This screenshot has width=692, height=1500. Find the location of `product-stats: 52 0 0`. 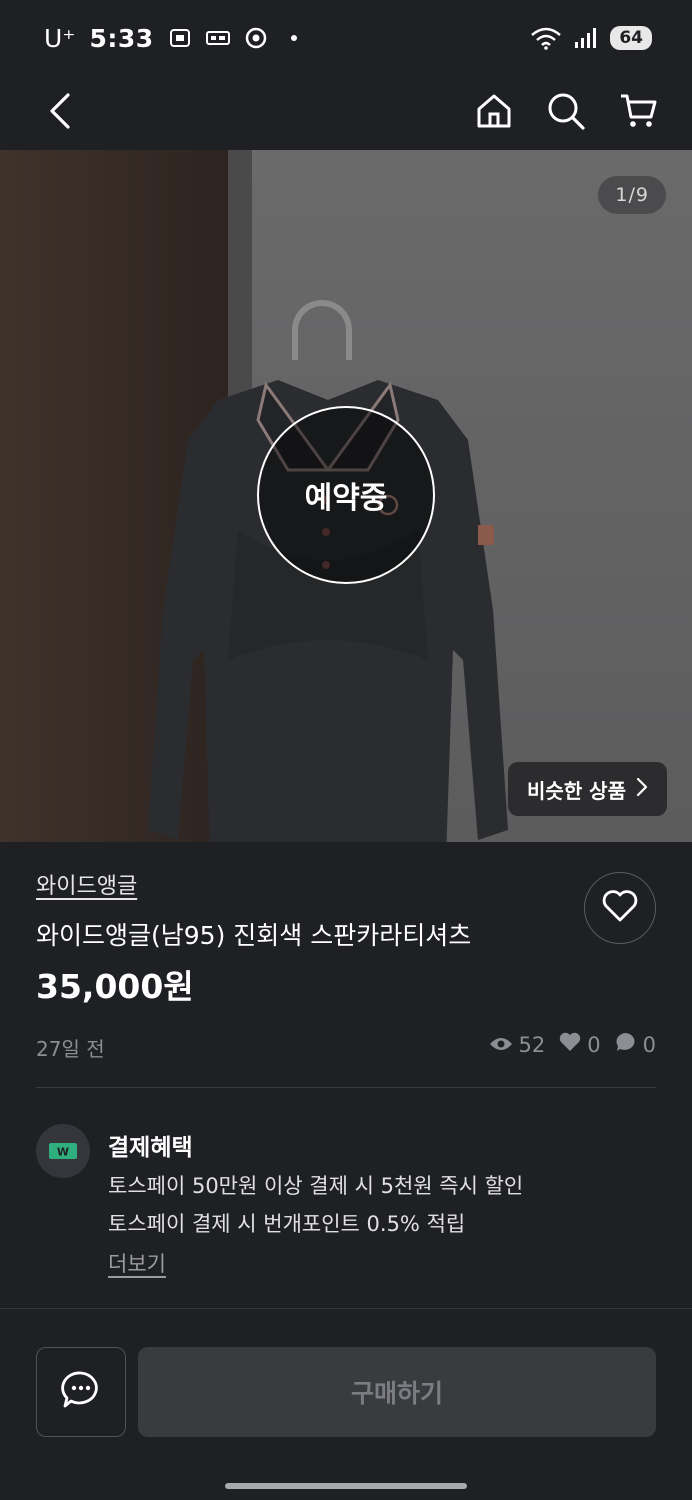

product-stats: 52 0 0 is located at coordinates (572, 1044).